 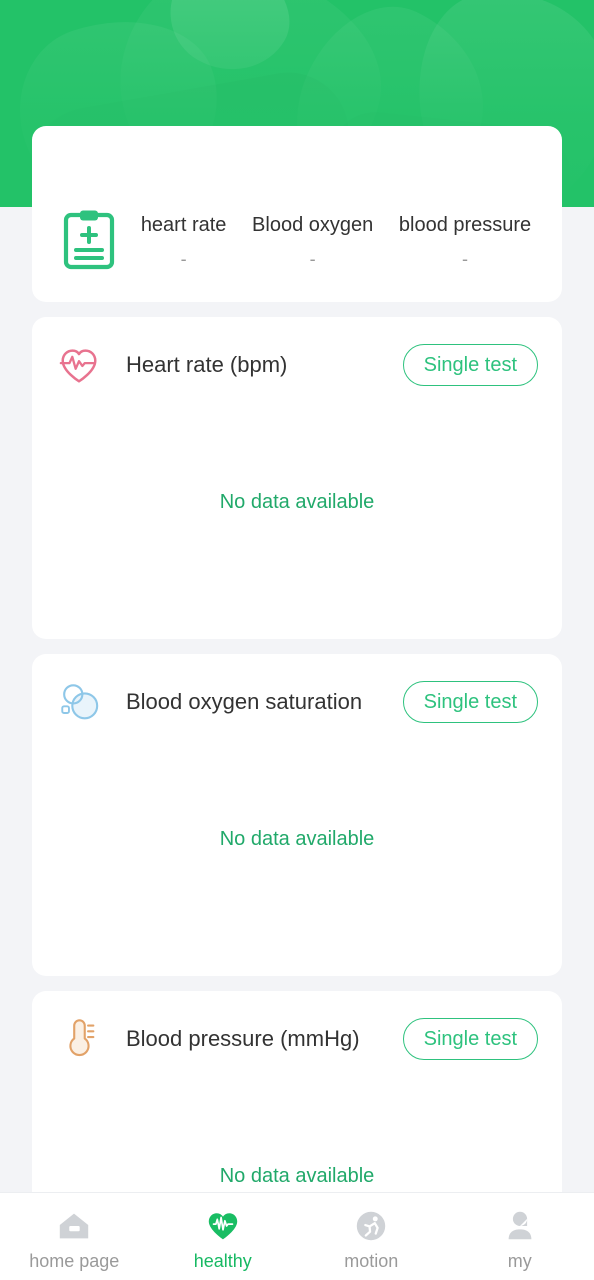 I want to click on card-title: Heart rate (bpm), so click(x=207, y=364).